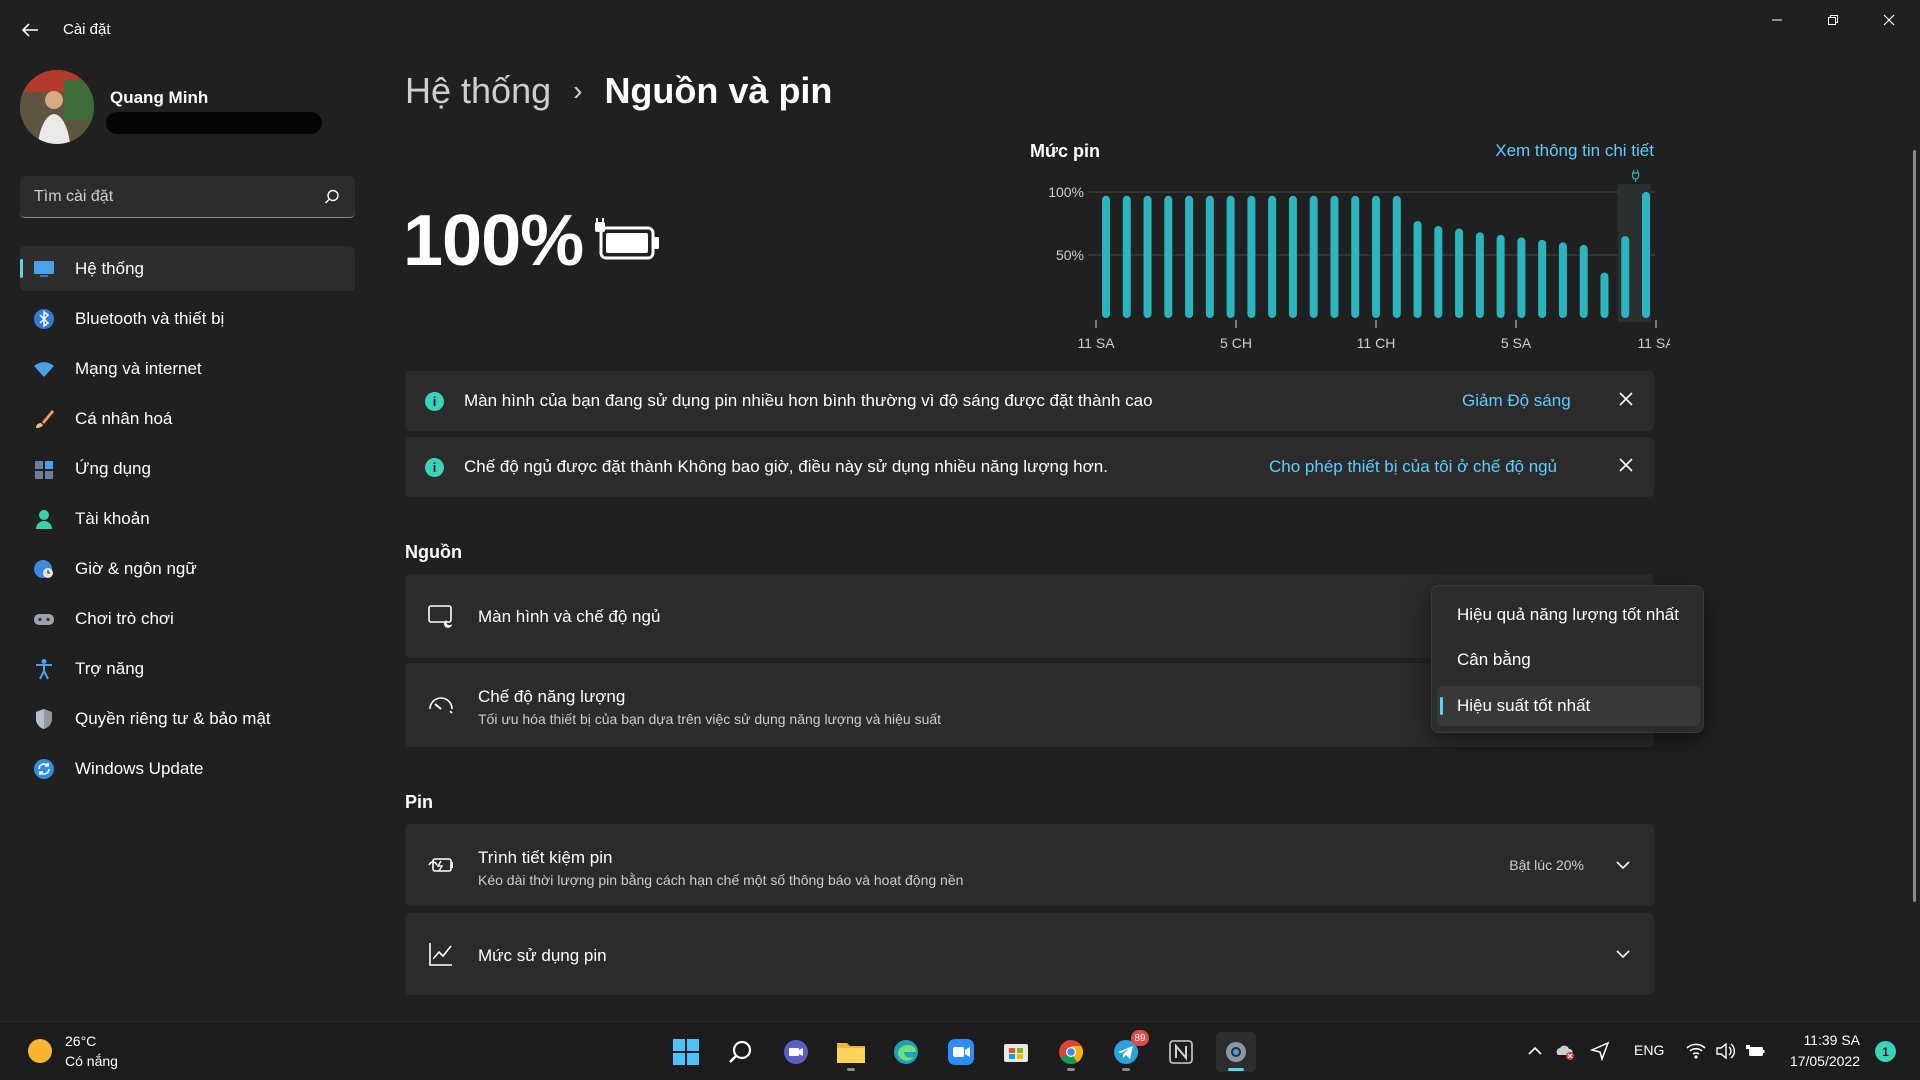  What do you see at coordinates (1568, 660) in the screenshot?
I see `power-mode-option-balanced: Cân bằng` at bounding box center [1568, 660].